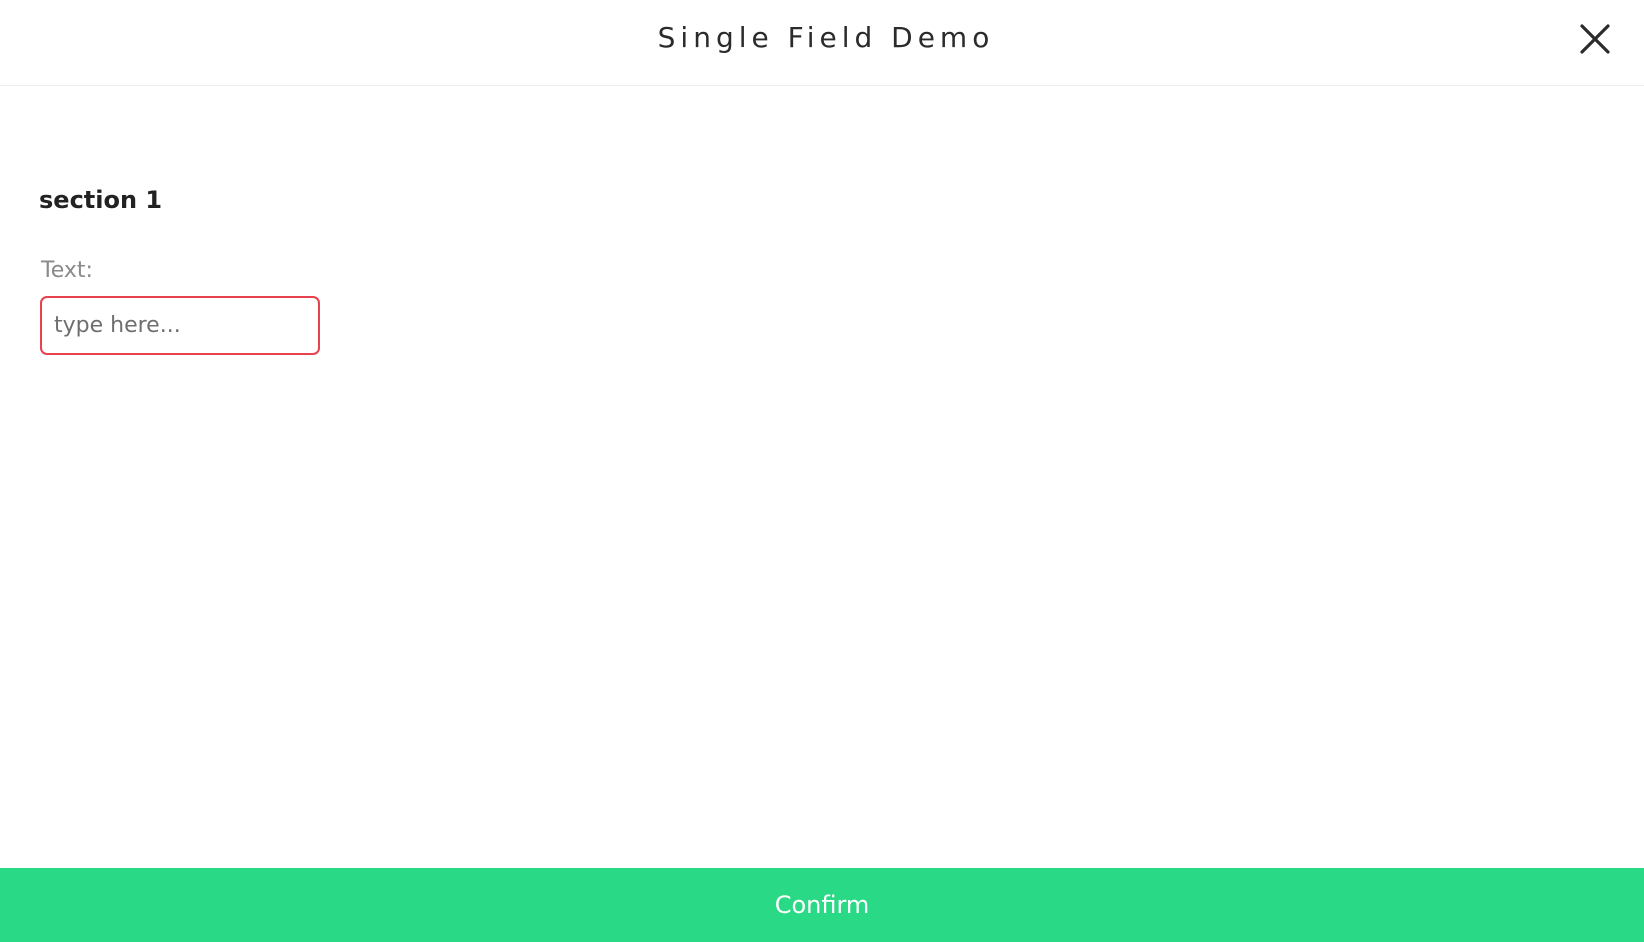 The width and height of the screenshot is (1644, 942). Describe the element at coordinates (822, 905) in the screenshot. I see `confirm-button: Confirm` at that location.